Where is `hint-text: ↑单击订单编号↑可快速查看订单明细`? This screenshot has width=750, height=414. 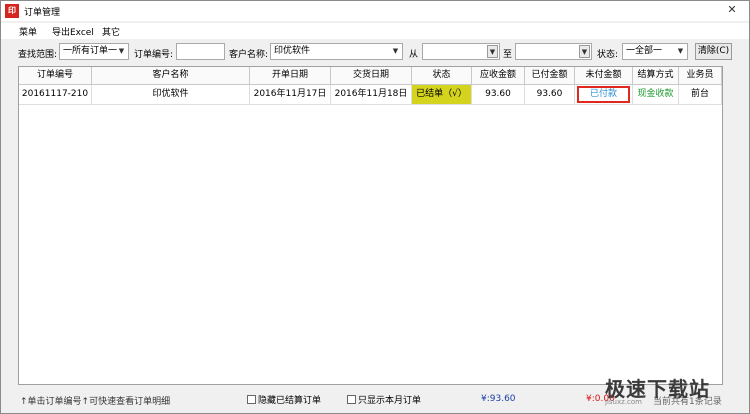 hint-text: ↑单击订单编号↑可快速查看订单明细 is located at coordinates (95, 402).